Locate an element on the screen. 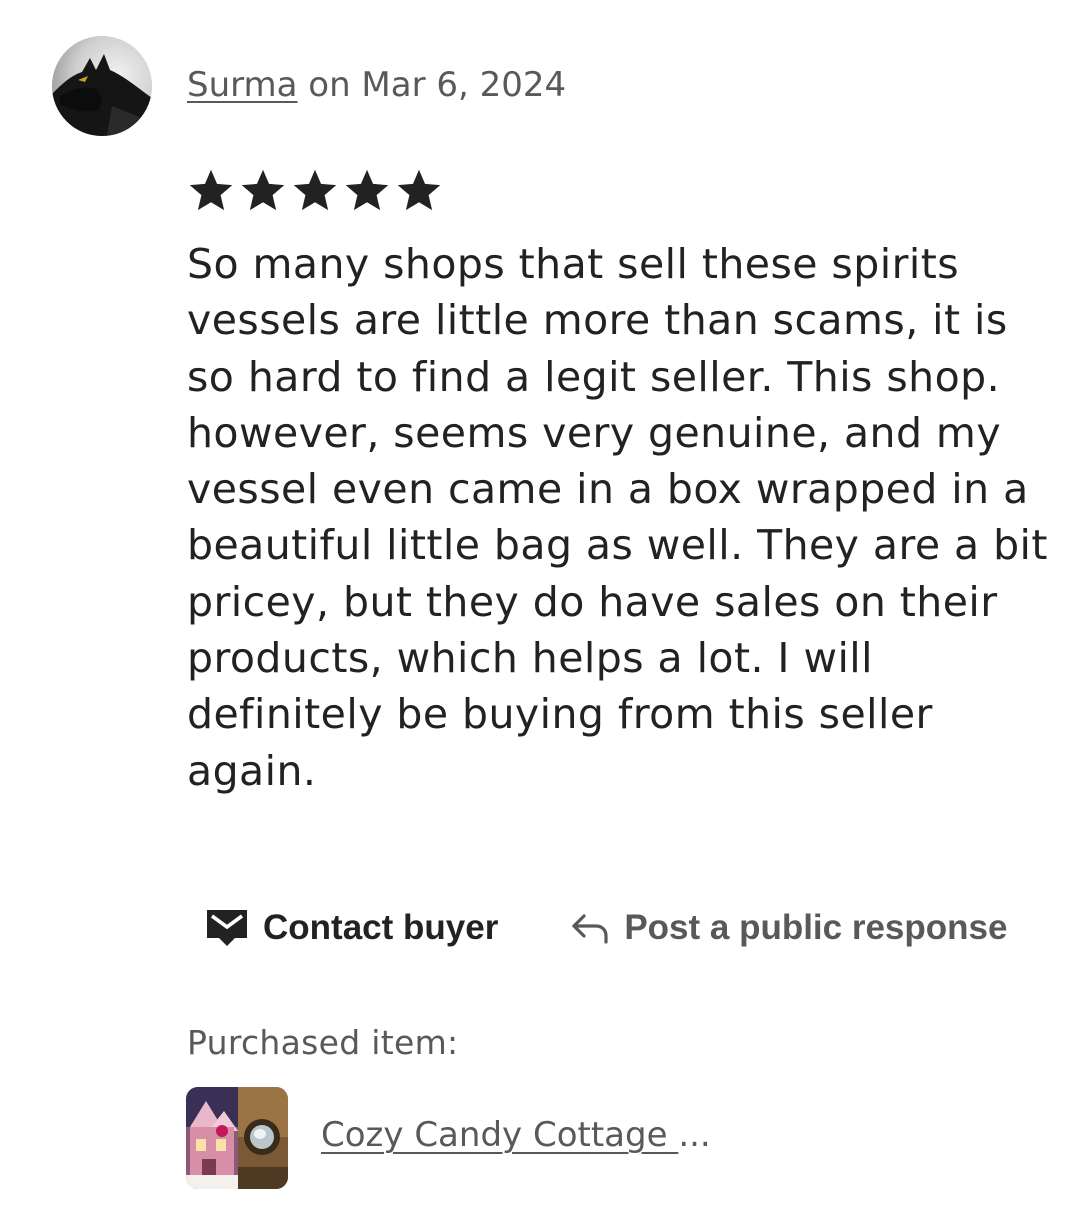 This screenshot has width=1080, height=1217. contact-buyer-label: Contact buyer is located at coordinates (381, 927).